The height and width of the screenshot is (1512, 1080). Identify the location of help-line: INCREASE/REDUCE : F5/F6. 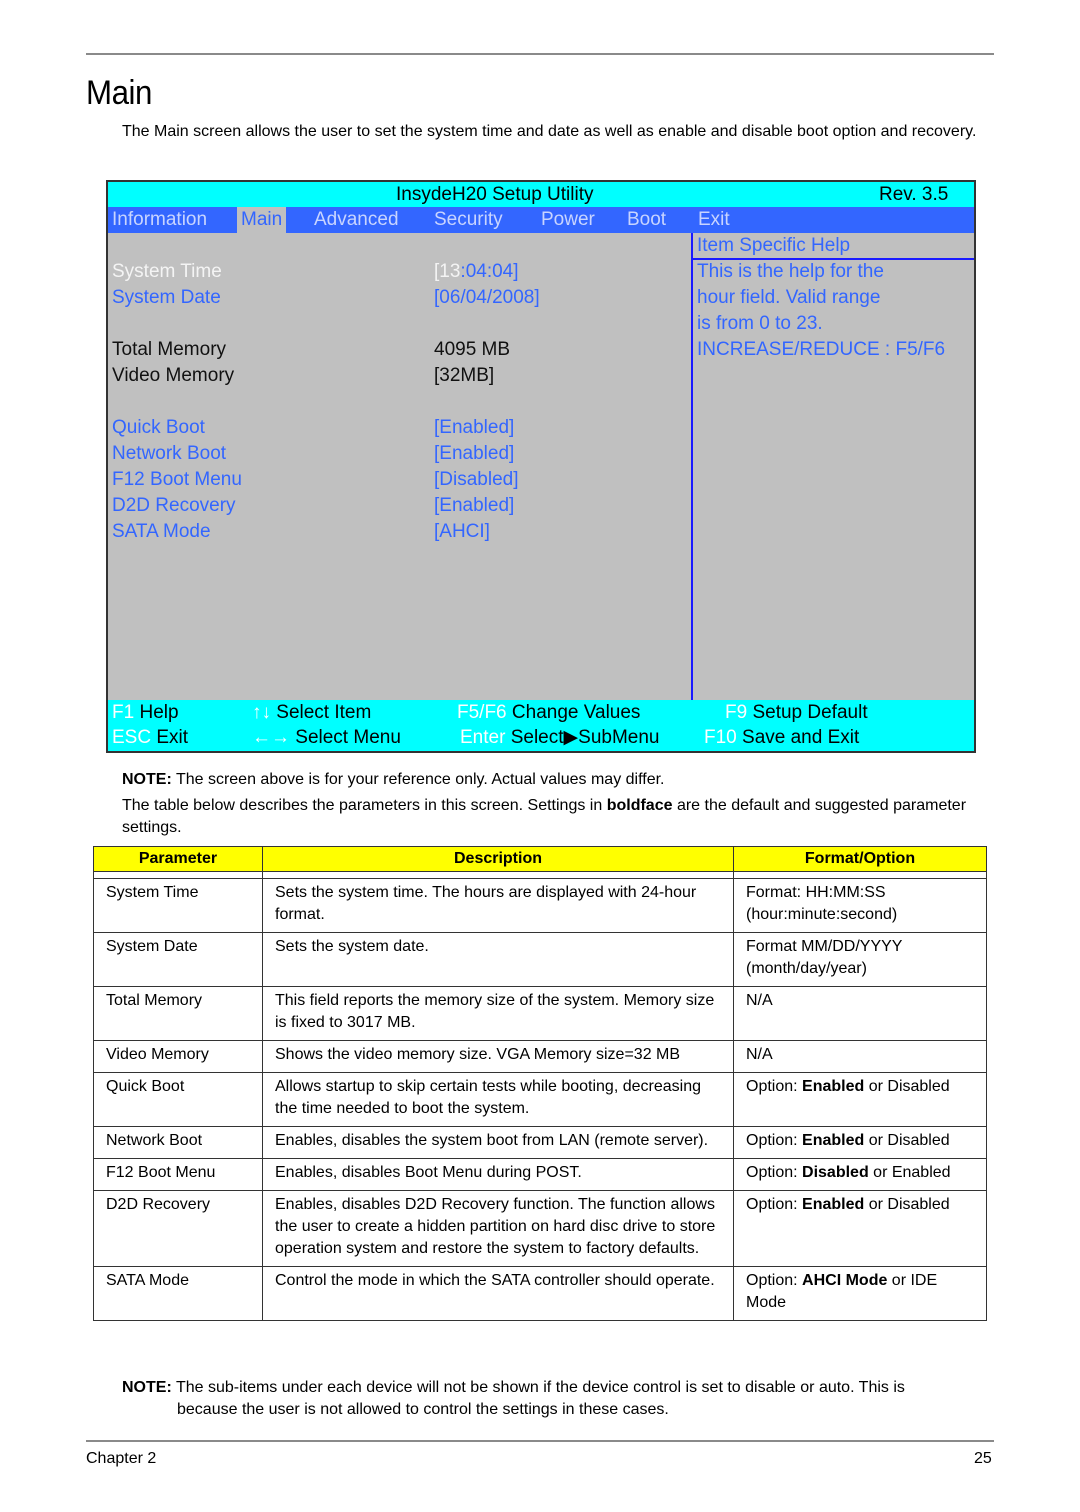
(821, 349).